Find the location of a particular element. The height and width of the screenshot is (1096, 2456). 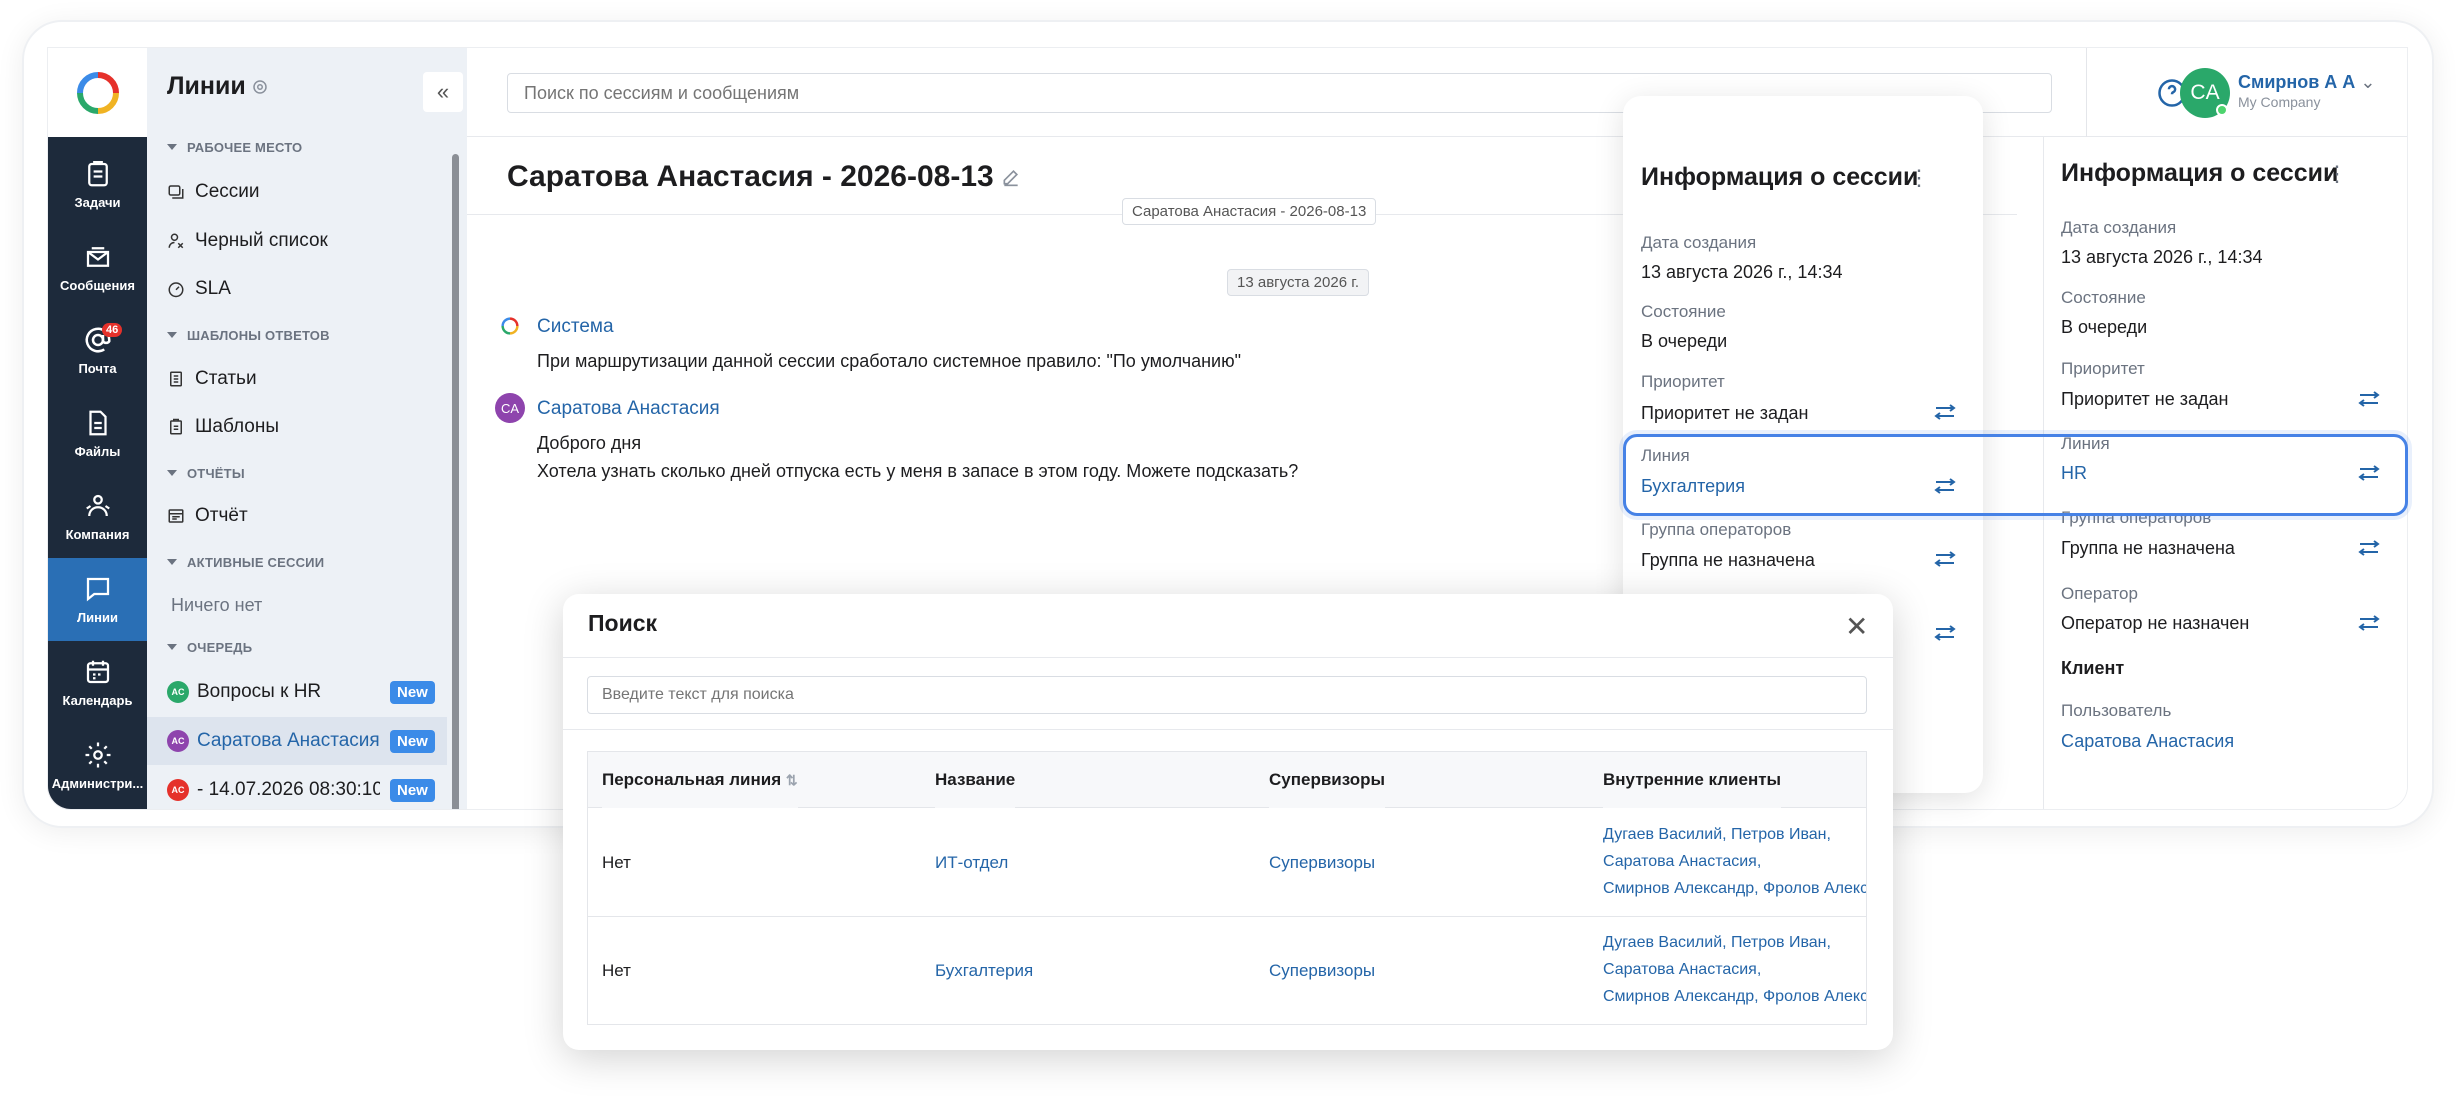

rail-label-messages: Сообщения is located at coordinates (97, 285).